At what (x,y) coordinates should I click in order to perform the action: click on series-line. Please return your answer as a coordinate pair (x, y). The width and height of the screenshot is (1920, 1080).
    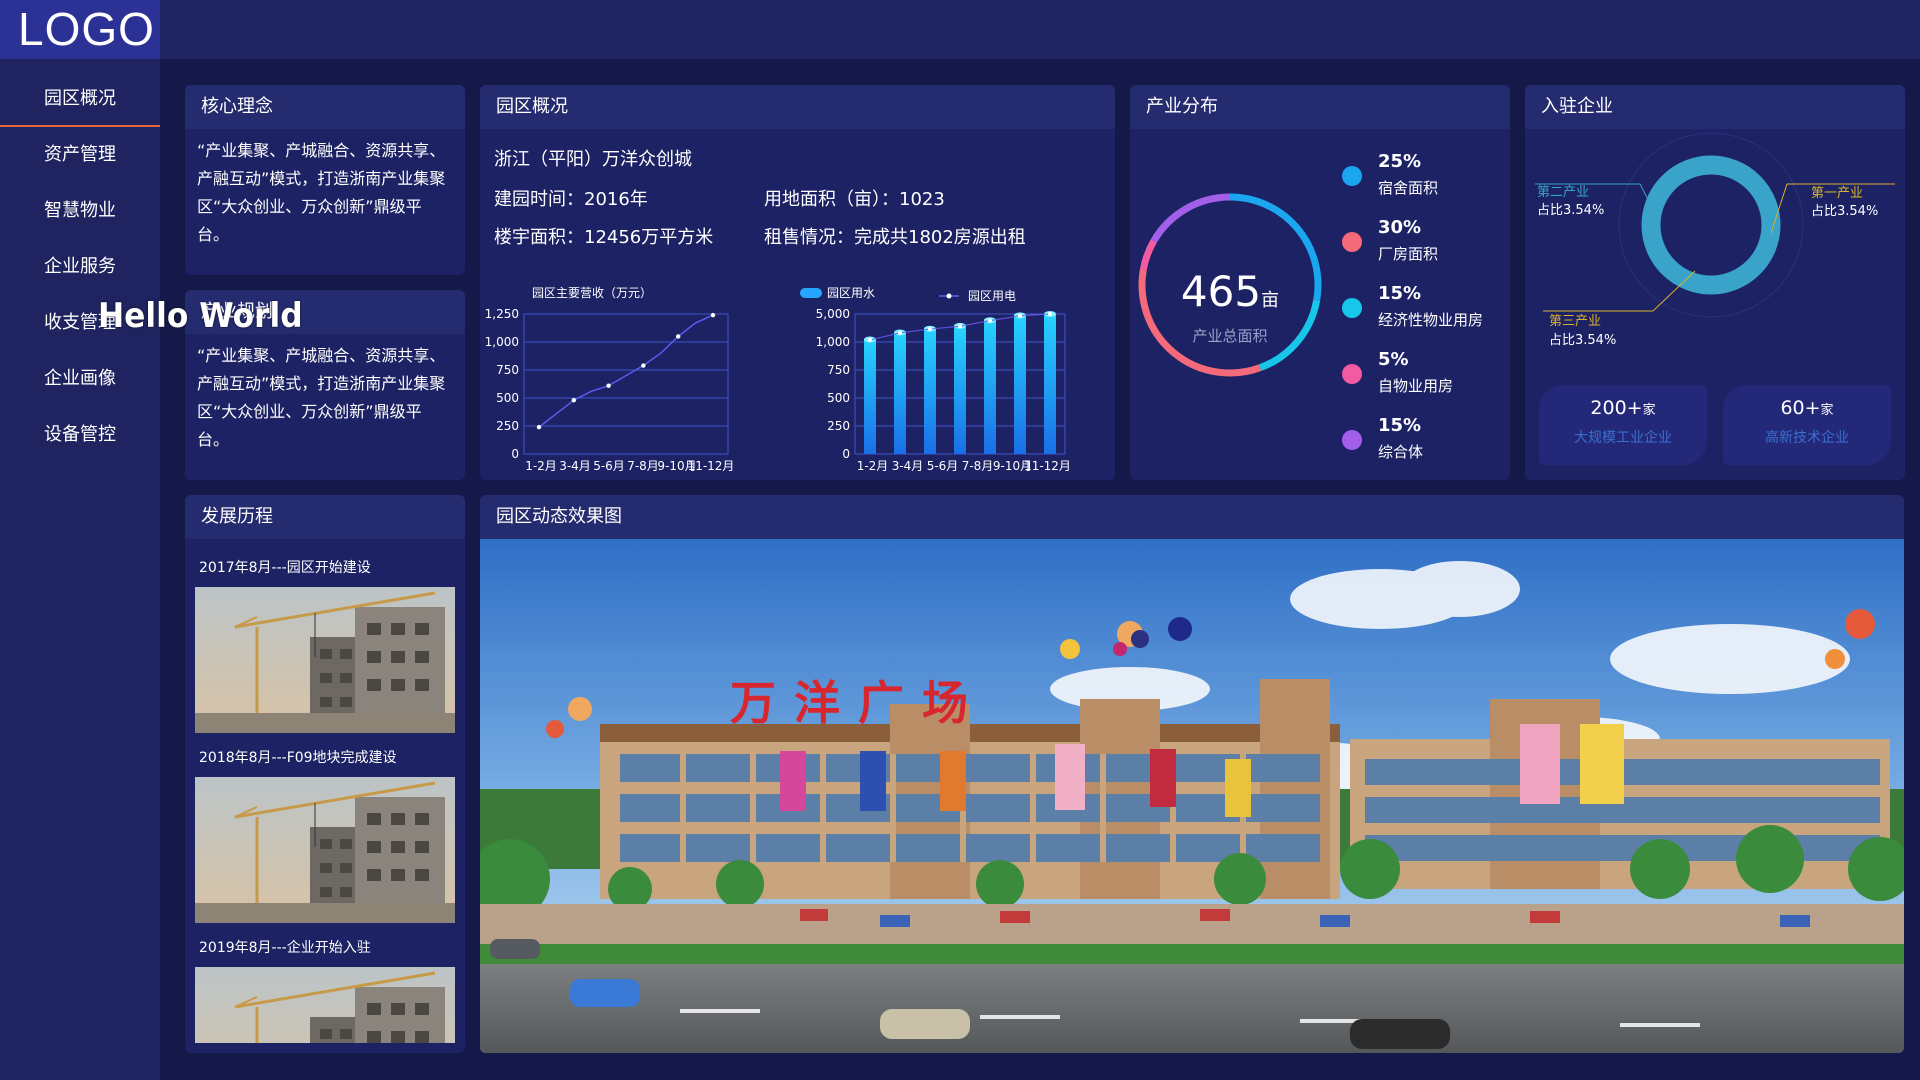
    Looking at the image, I should click on (626, 371).